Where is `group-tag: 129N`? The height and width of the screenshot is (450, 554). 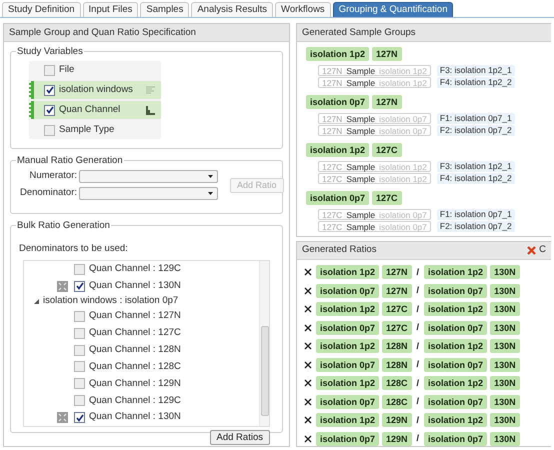 group-tag: 129N is located at coordinates (397, 439).